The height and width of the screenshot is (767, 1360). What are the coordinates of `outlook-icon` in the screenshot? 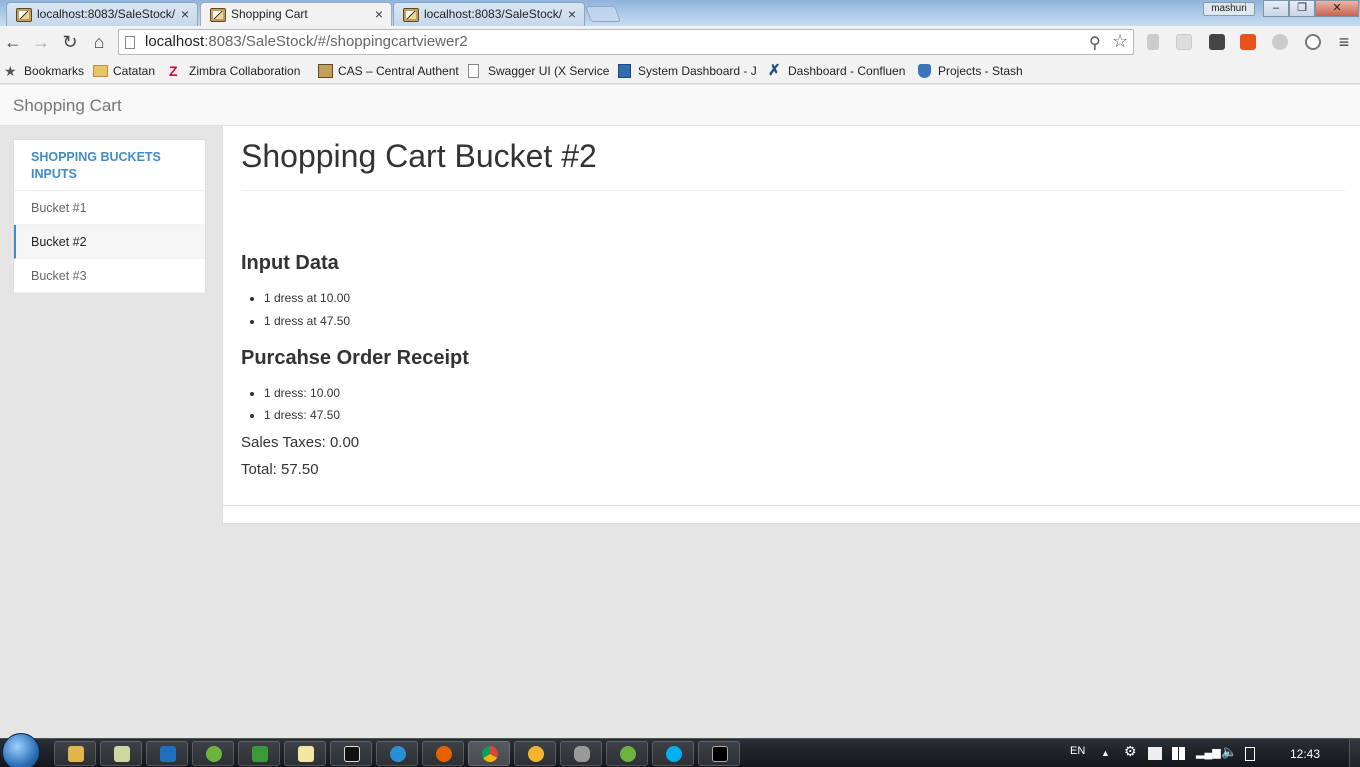 It's located at (168, 754).